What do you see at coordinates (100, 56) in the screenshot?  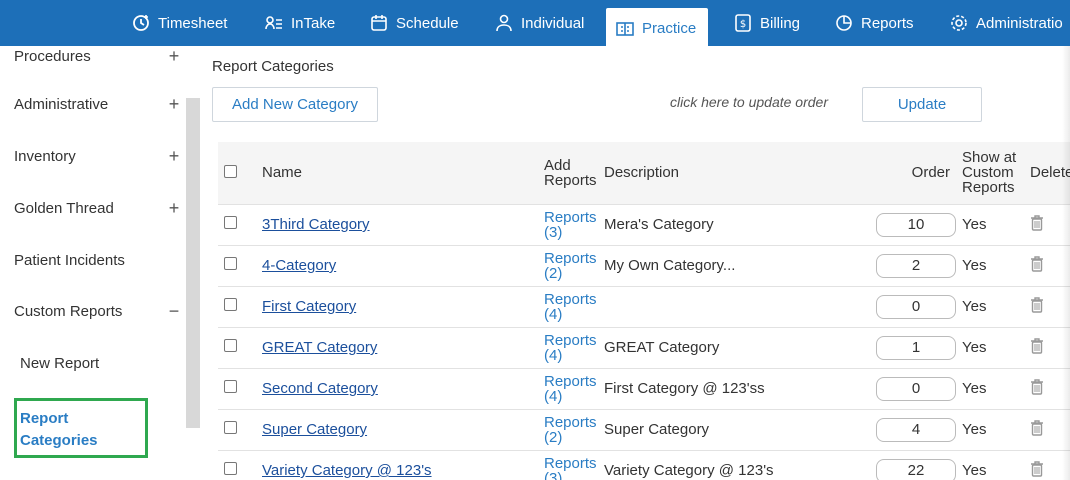 I see `sidebar-item-procedures: Procedures +` at bounding box center [100, 56].